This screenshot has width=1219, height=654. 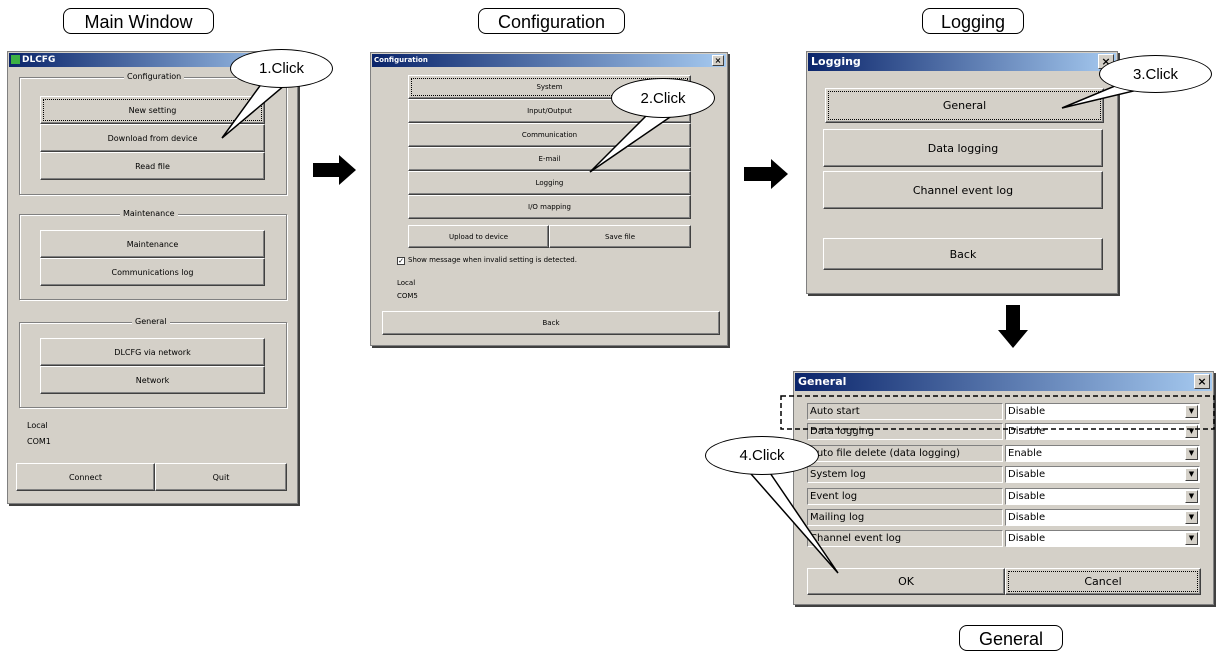 I want to click on main-status-line2: COM1, so click(x=39, y=441).